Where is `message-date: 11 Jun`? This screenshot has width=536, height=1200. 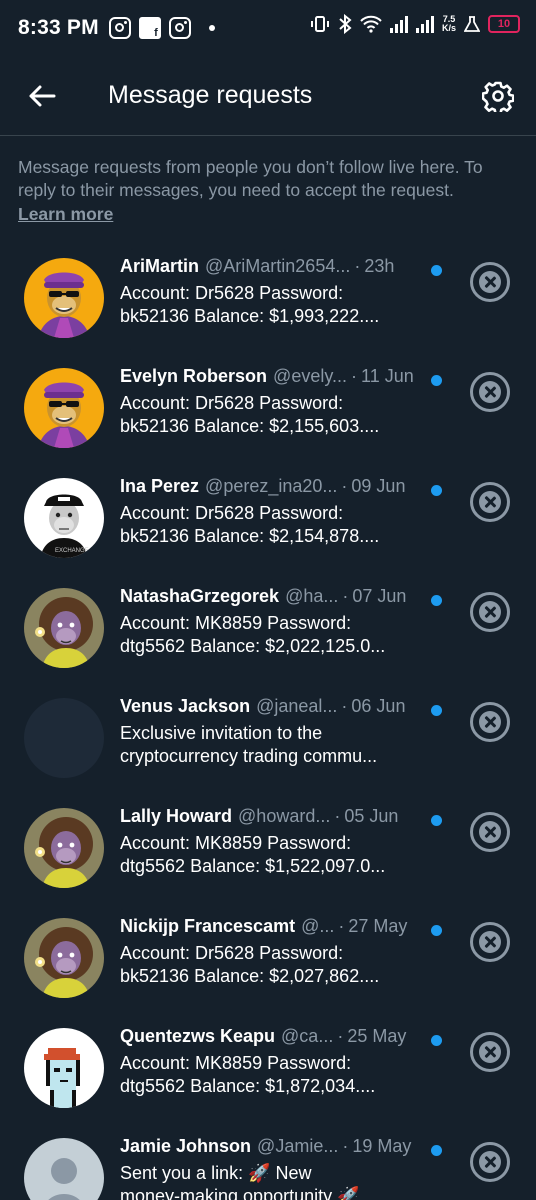 message-date: 11 Jun is located at coordinates (387, 376).